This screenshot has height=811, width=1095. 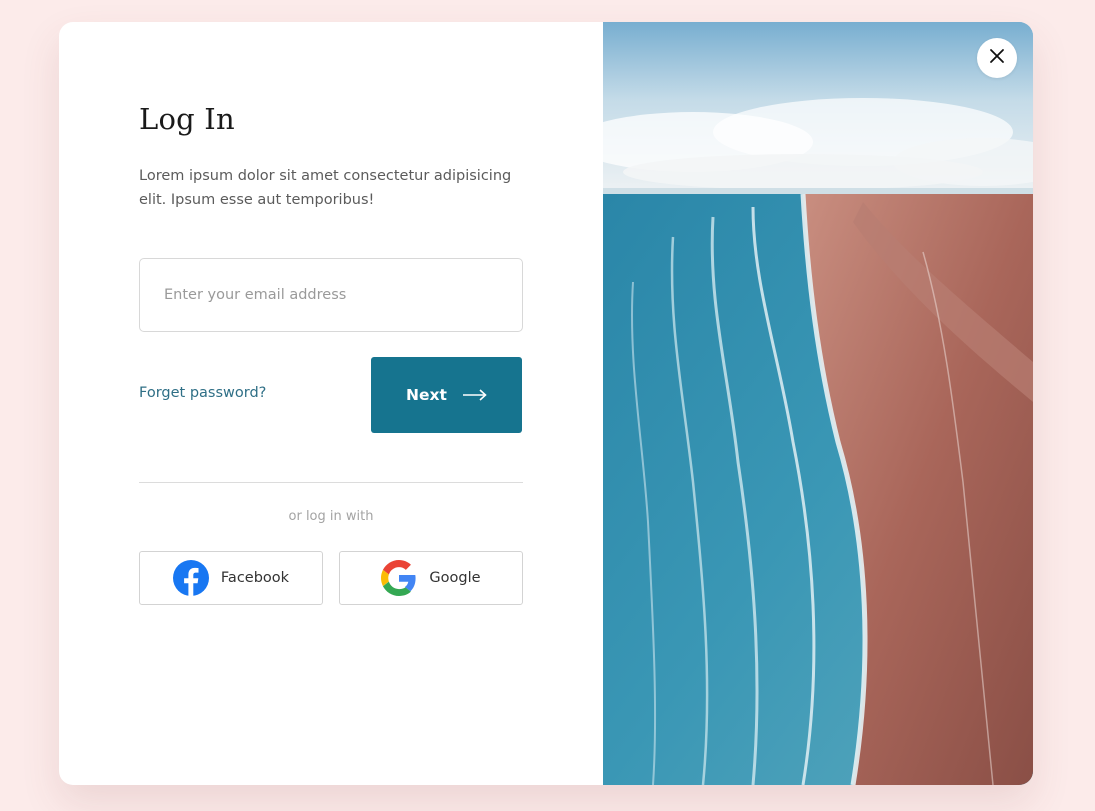 What do you see at coordinates (255, 578) in the screenshot?
I see `facebook-label: Facebook` at bounding box center [255, 578].